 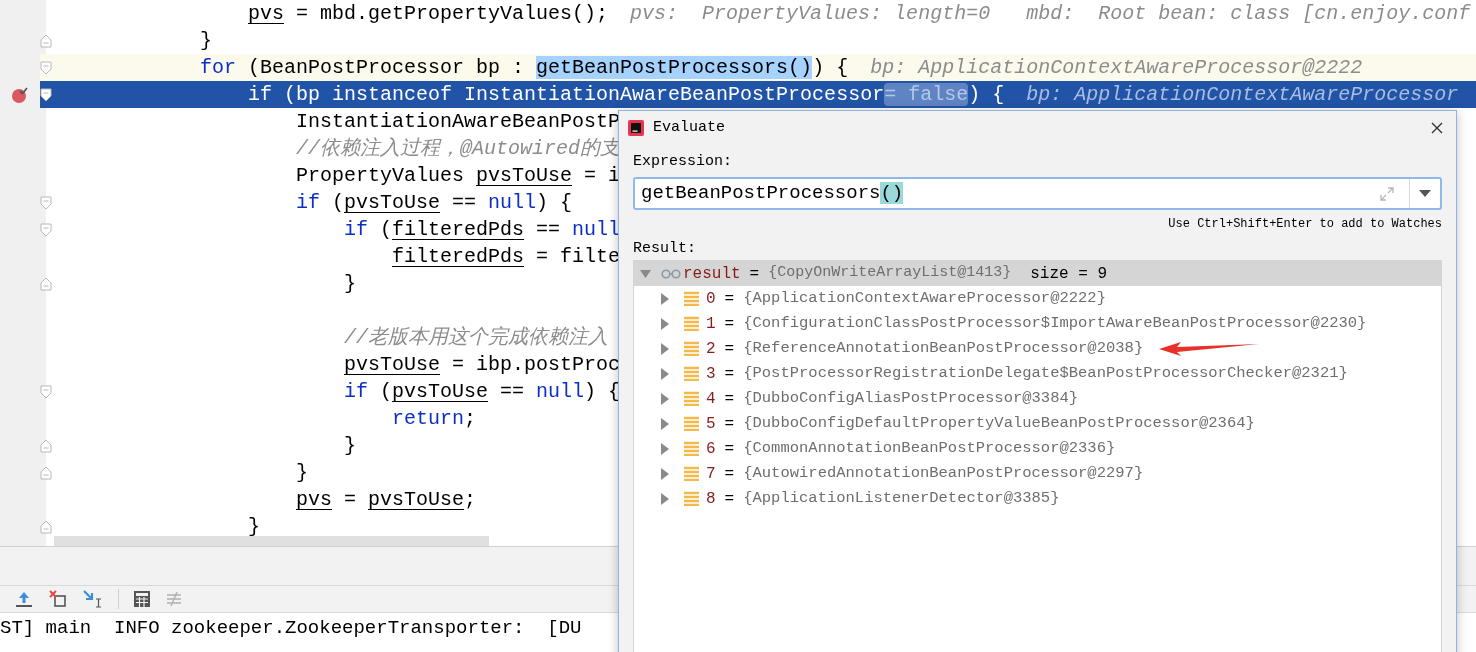 I want to click on variable-value: {ApplicationContextAwareProcessor@2222}, so click(x=924, y=298).